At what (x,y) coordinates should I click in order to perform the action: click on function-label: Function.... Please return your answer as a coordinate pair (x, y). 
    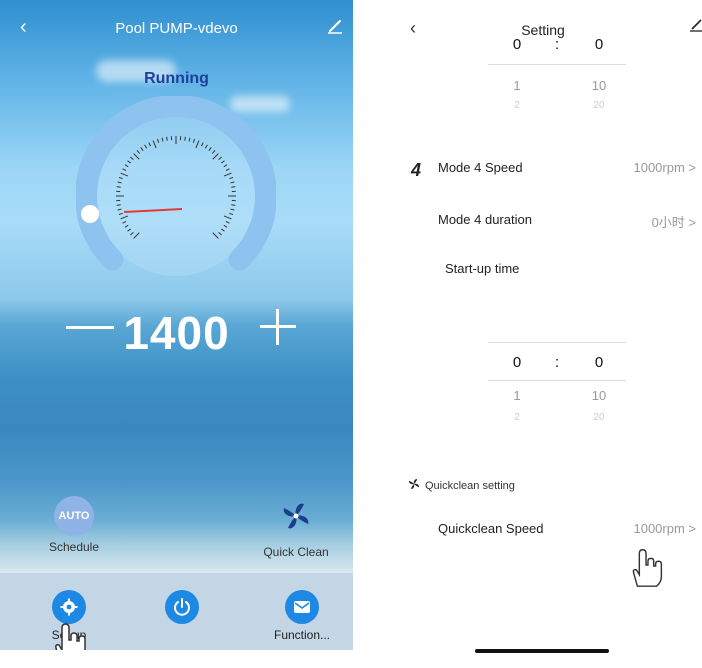
    Looking at the image, I should click on (302, 635).